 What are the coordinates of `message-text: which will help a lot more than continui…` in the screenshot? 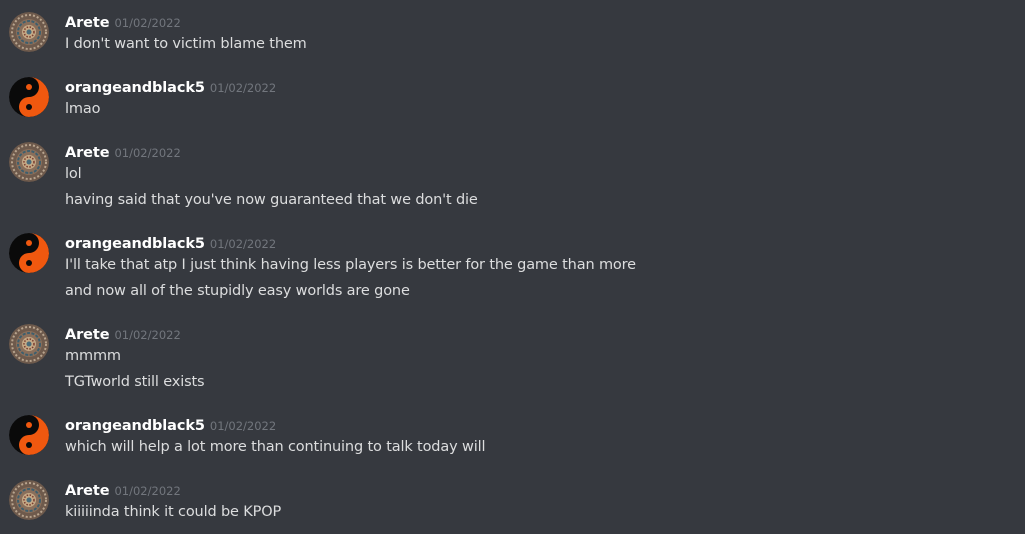 It's located at (275, 447).